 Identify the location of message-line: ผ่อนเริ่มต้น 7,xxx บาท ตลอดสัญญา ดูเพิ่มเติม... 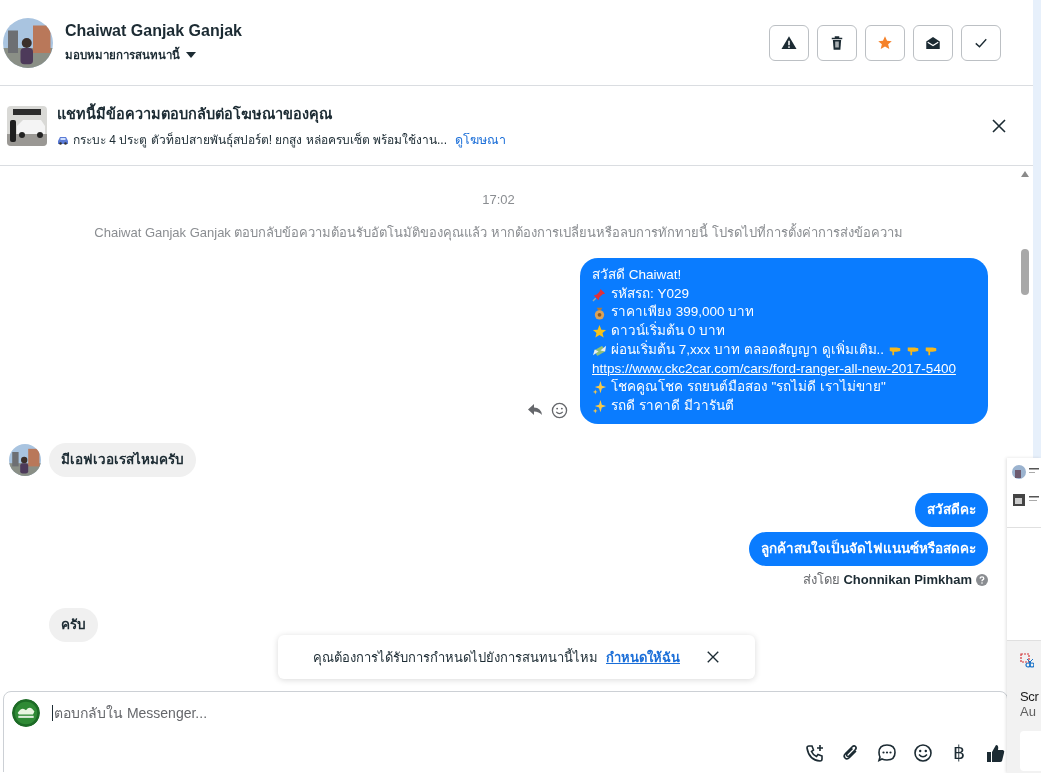
(747, 350).